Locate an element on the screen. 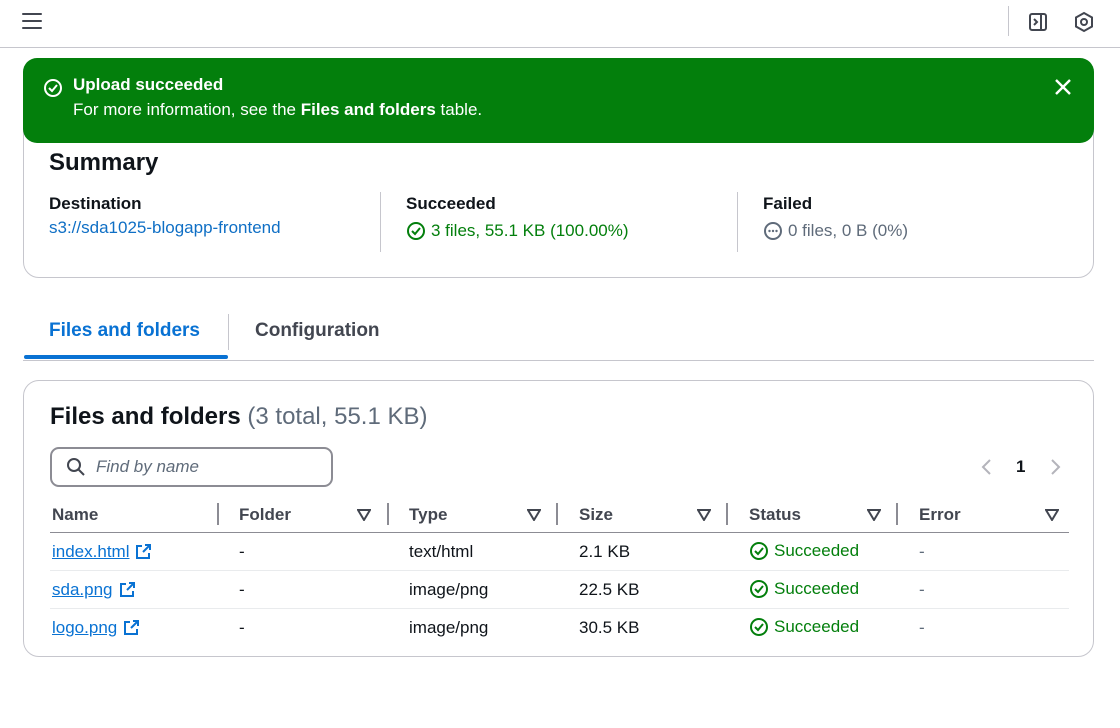  table-row: sda.png - image/png 22.5 KB Succeeded - is located at coordinates (559, 590).